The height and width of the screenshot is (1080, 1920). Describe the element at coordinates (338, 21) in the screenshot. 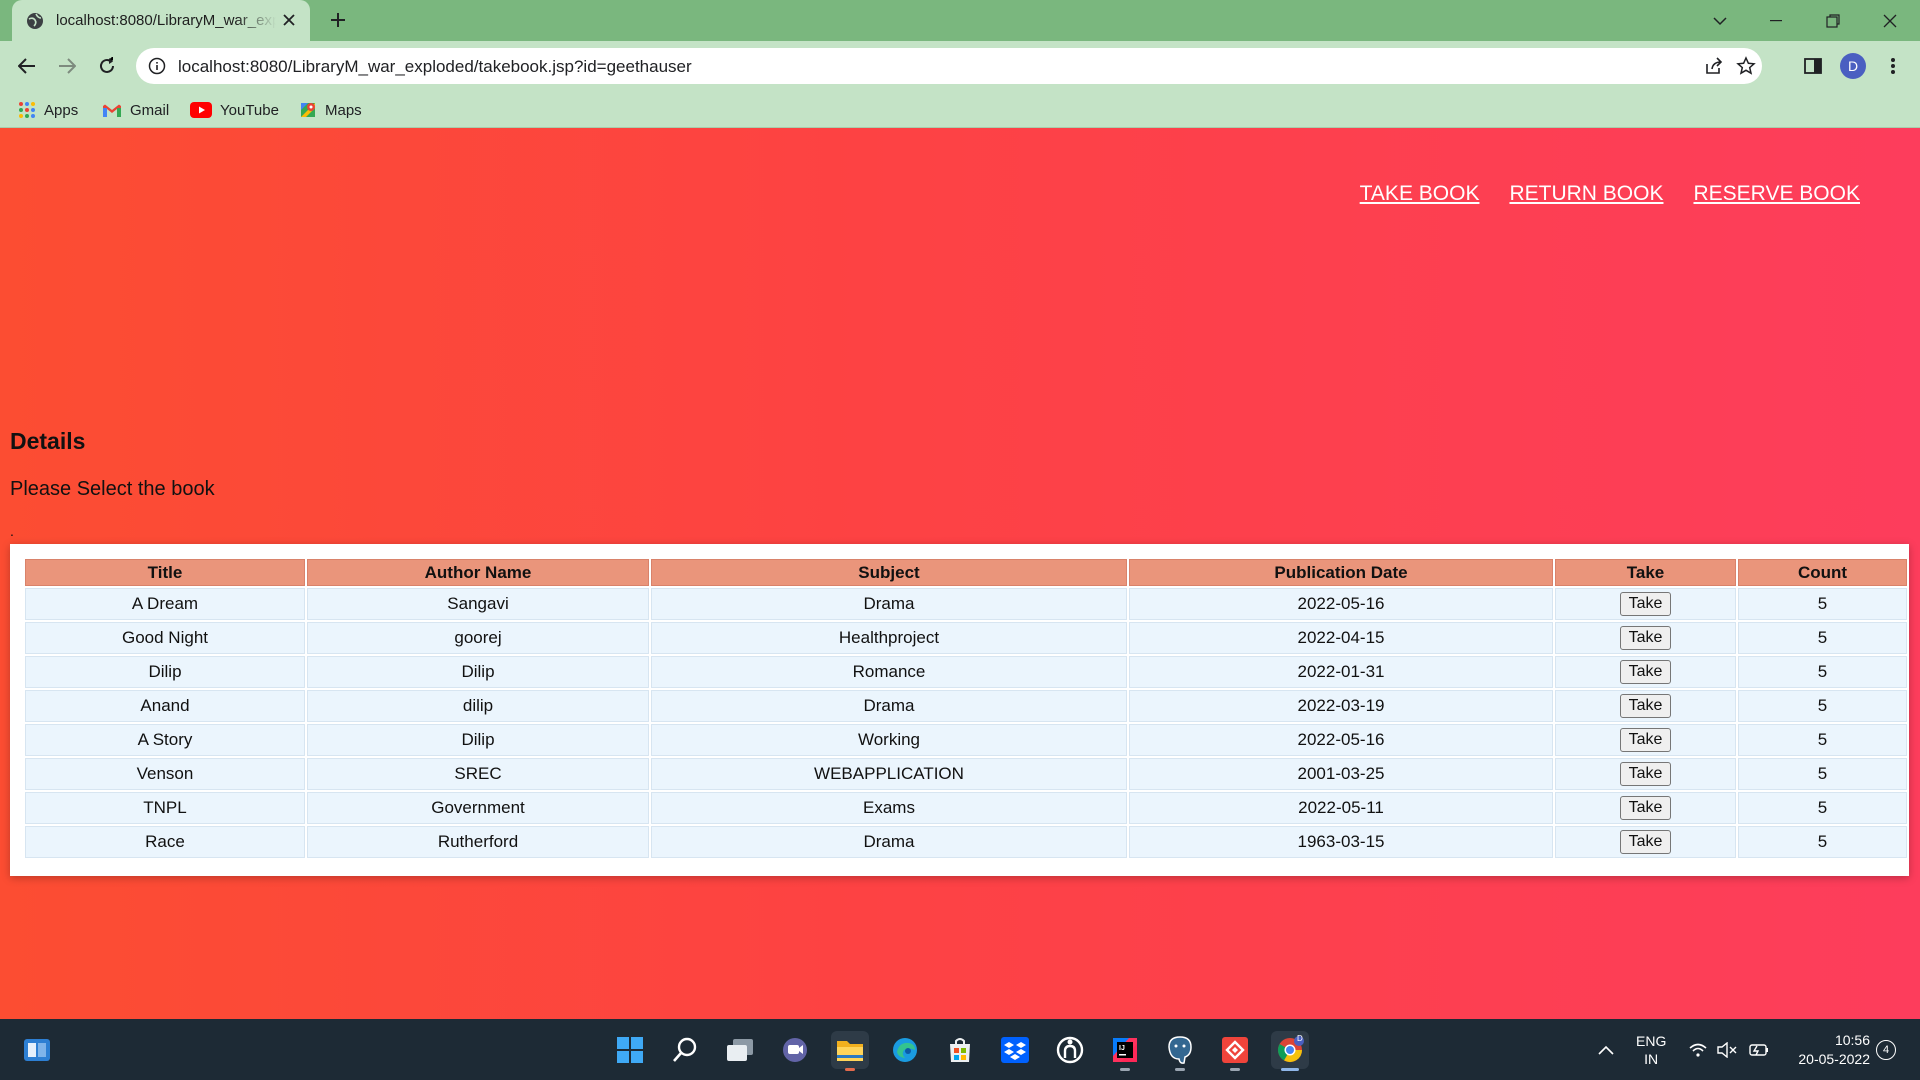

I see `new-tab-button` at that location.